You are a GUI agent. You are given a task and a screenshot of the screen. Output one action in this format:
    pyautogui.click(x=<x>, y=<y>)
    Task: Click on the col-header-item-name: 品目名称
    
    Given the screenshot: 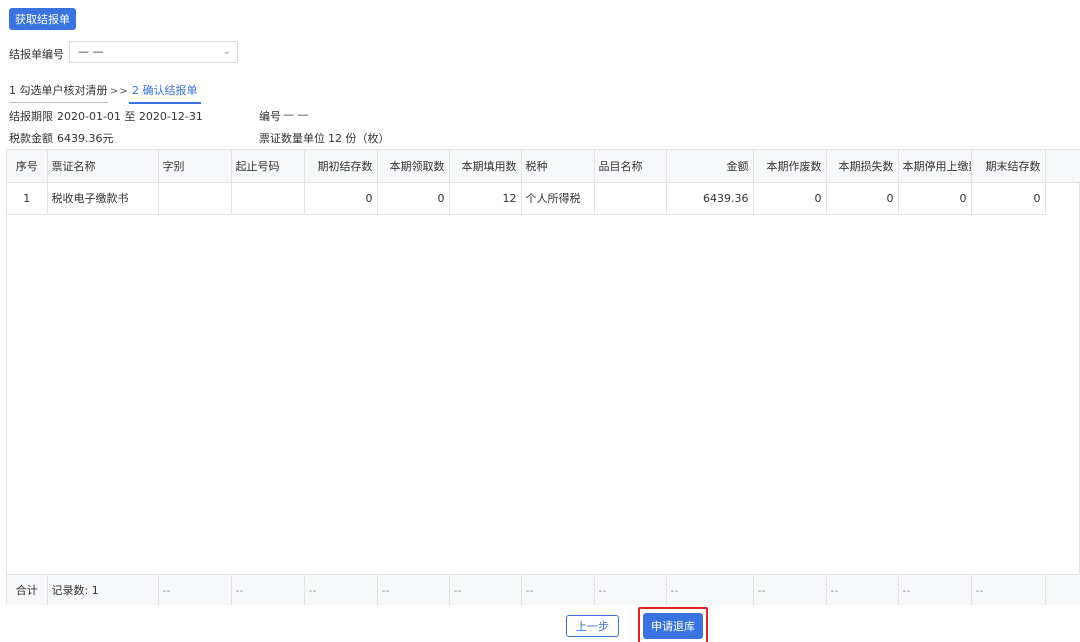 What is the action you would take?
    pyautogui.click(x=630, y=166)
    